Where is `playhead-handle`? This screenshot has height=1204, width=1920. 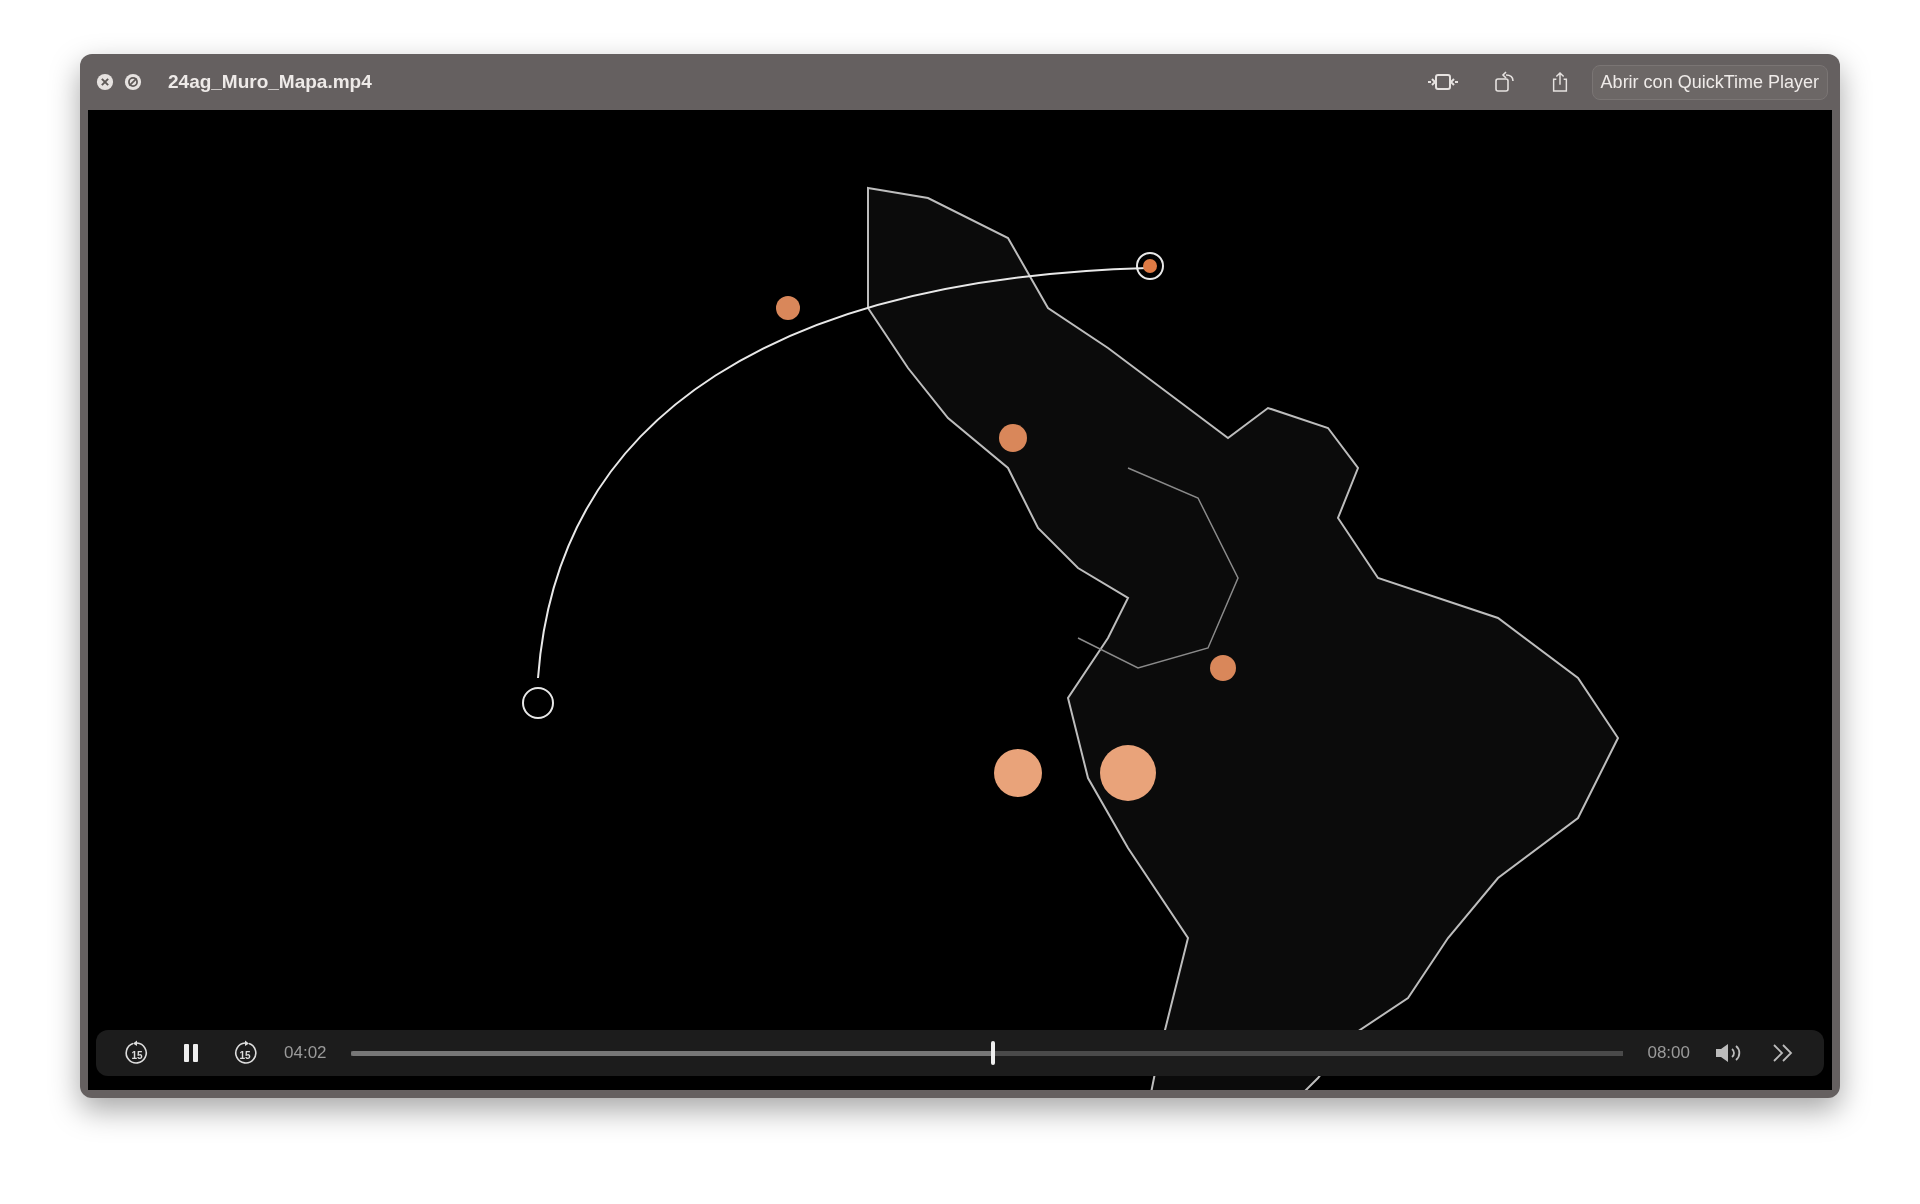
playhead-handle is located at coordinates (993, 1053).